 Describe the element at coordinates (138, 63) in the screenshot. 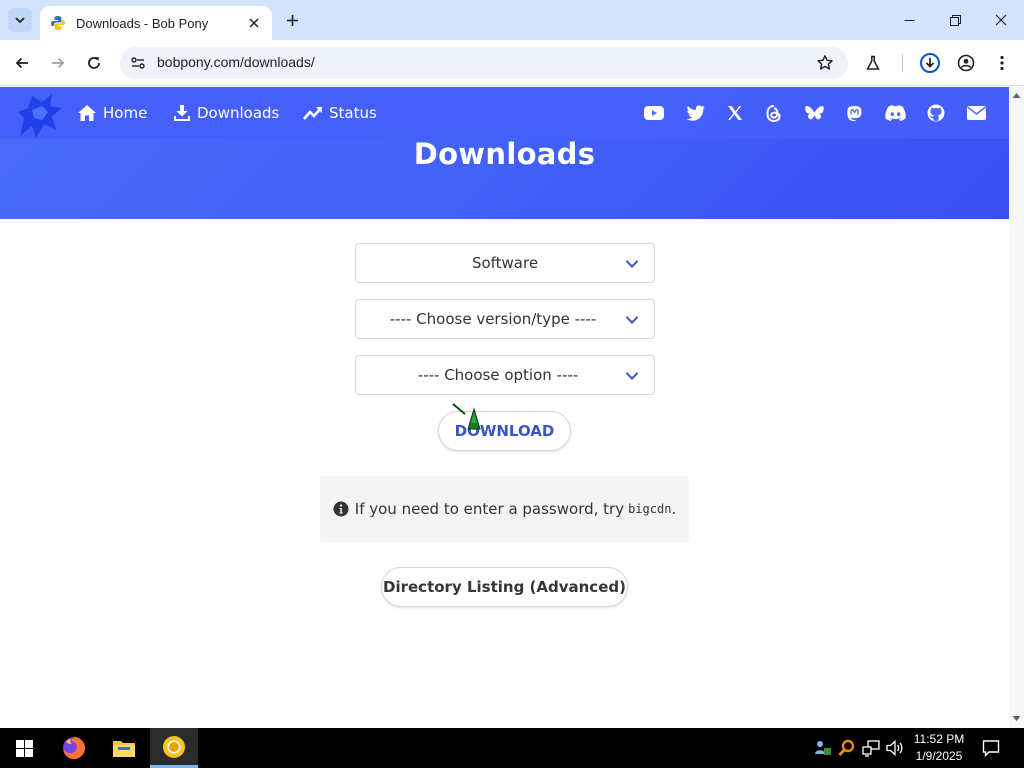

I see `site-settings-icon` at that location.